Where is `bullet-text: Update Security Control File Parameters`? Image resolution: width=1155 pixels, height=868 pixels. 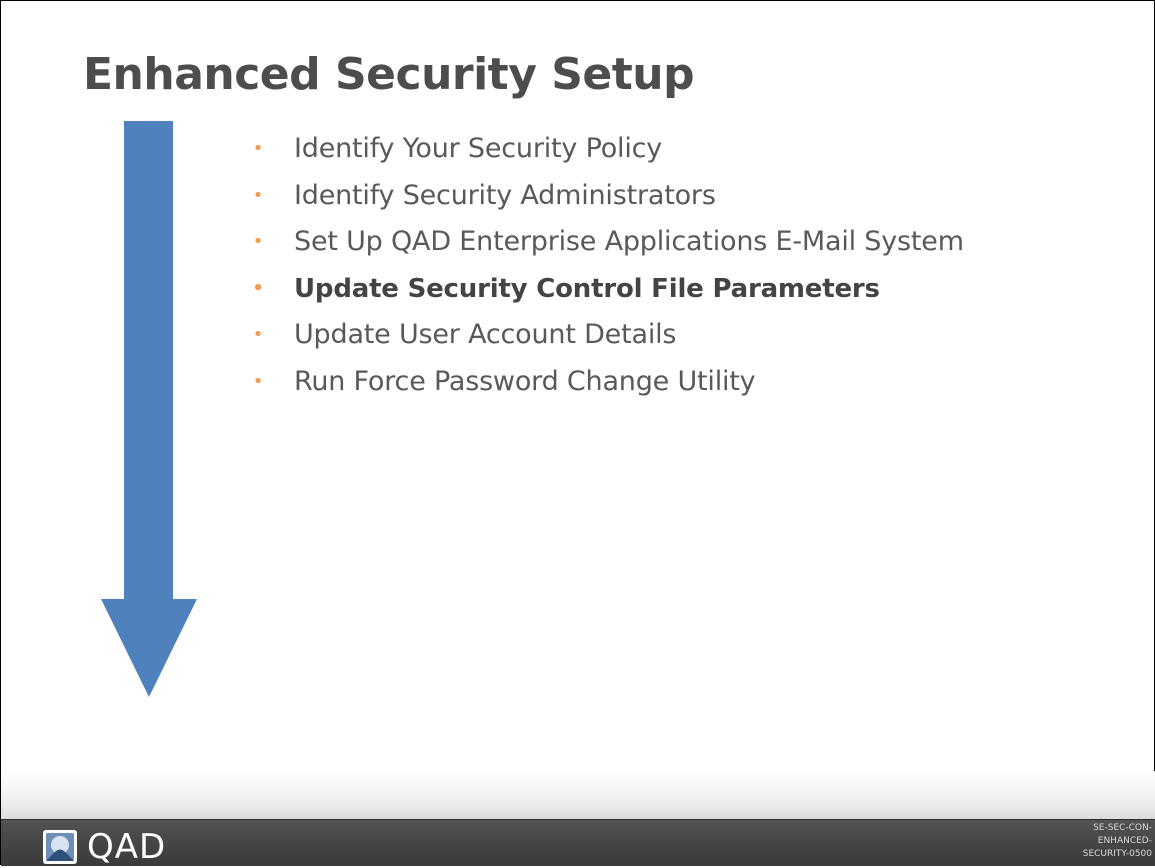
bullet-text: Update Security Control File Parameters is located at coordinates (587, 288).